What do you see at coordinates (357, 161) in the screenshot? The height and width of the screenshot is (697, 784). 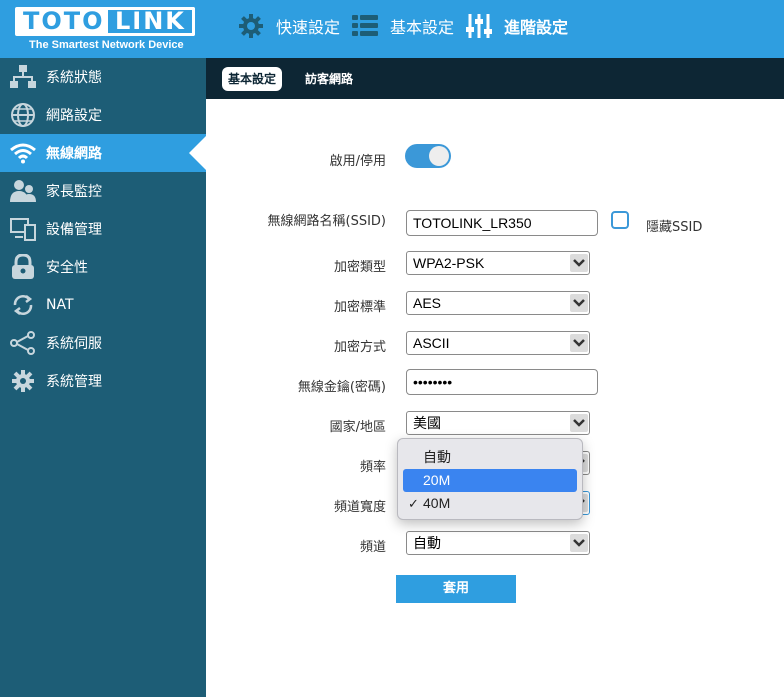 I see `enable-label: 啟用/停用` at bounding box center [357, 161].